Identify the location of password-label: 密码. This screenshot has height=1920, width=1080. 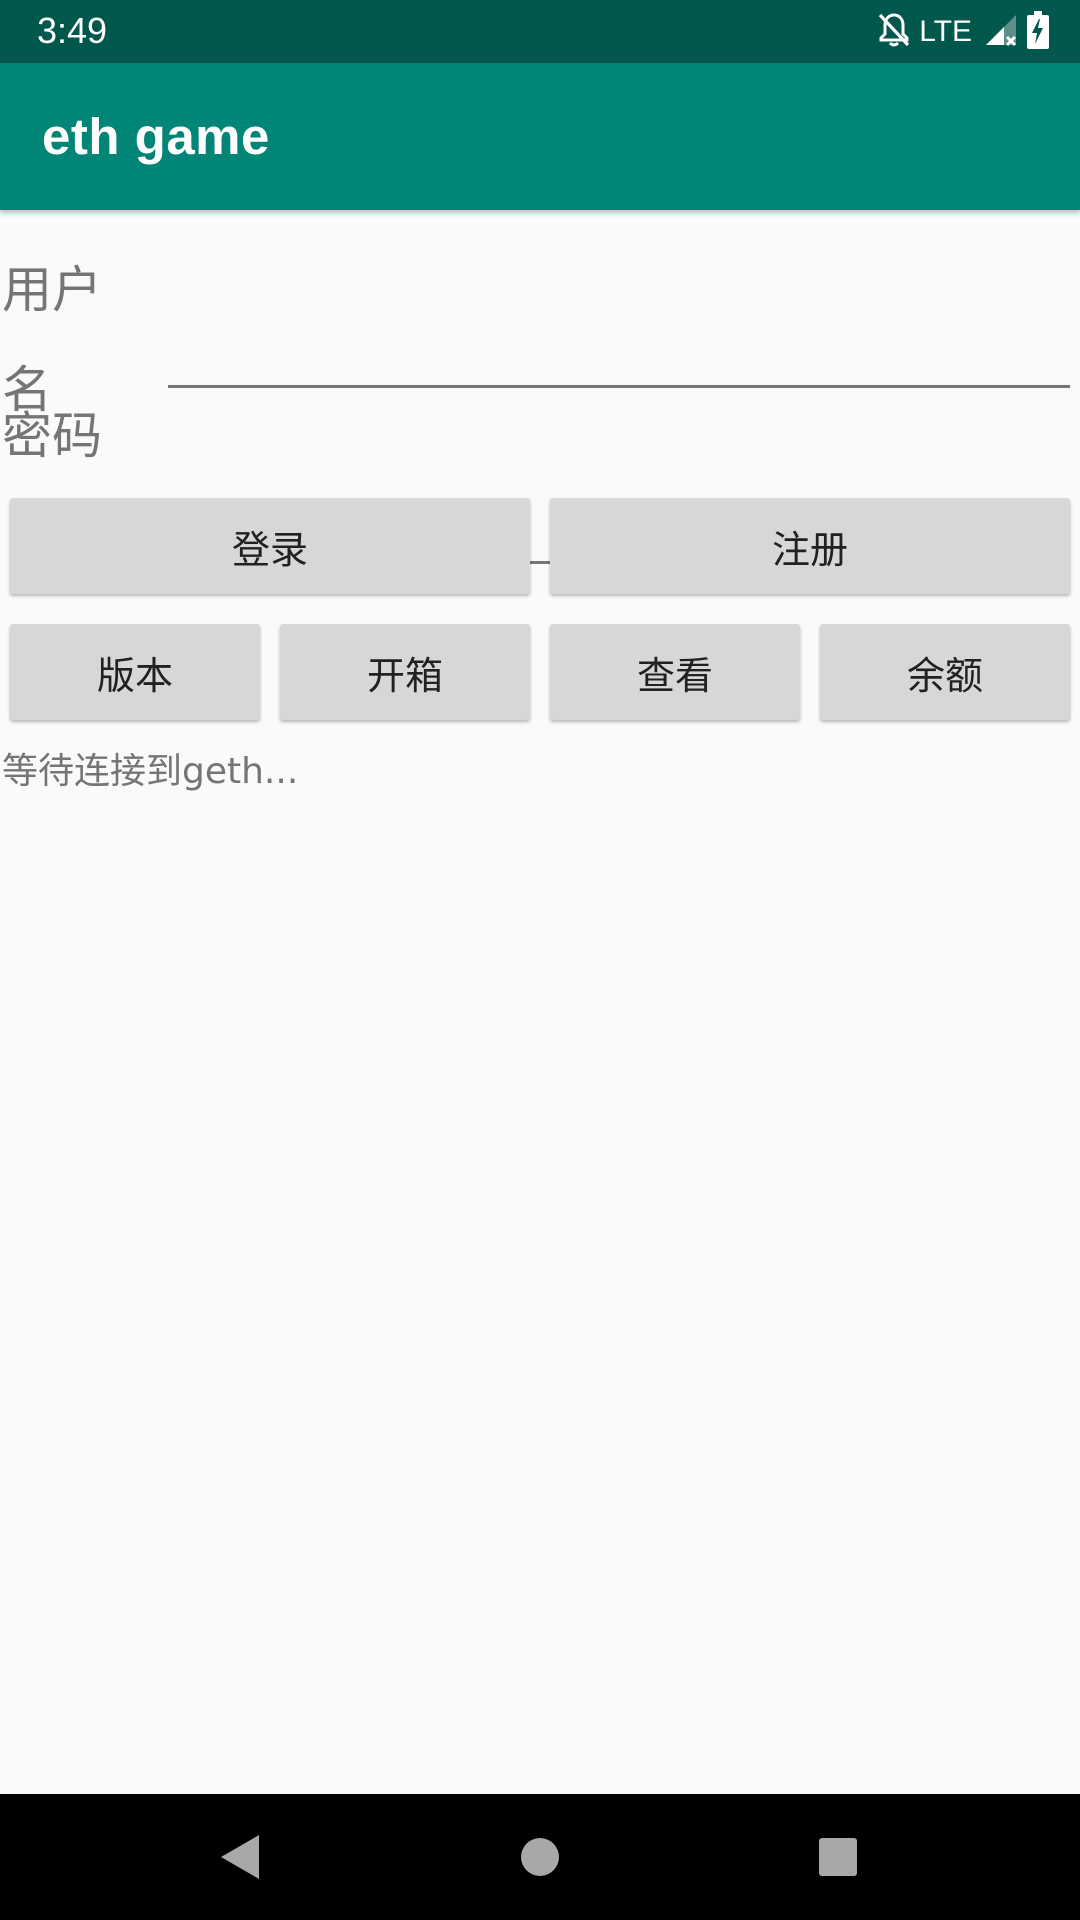
(52, 436).